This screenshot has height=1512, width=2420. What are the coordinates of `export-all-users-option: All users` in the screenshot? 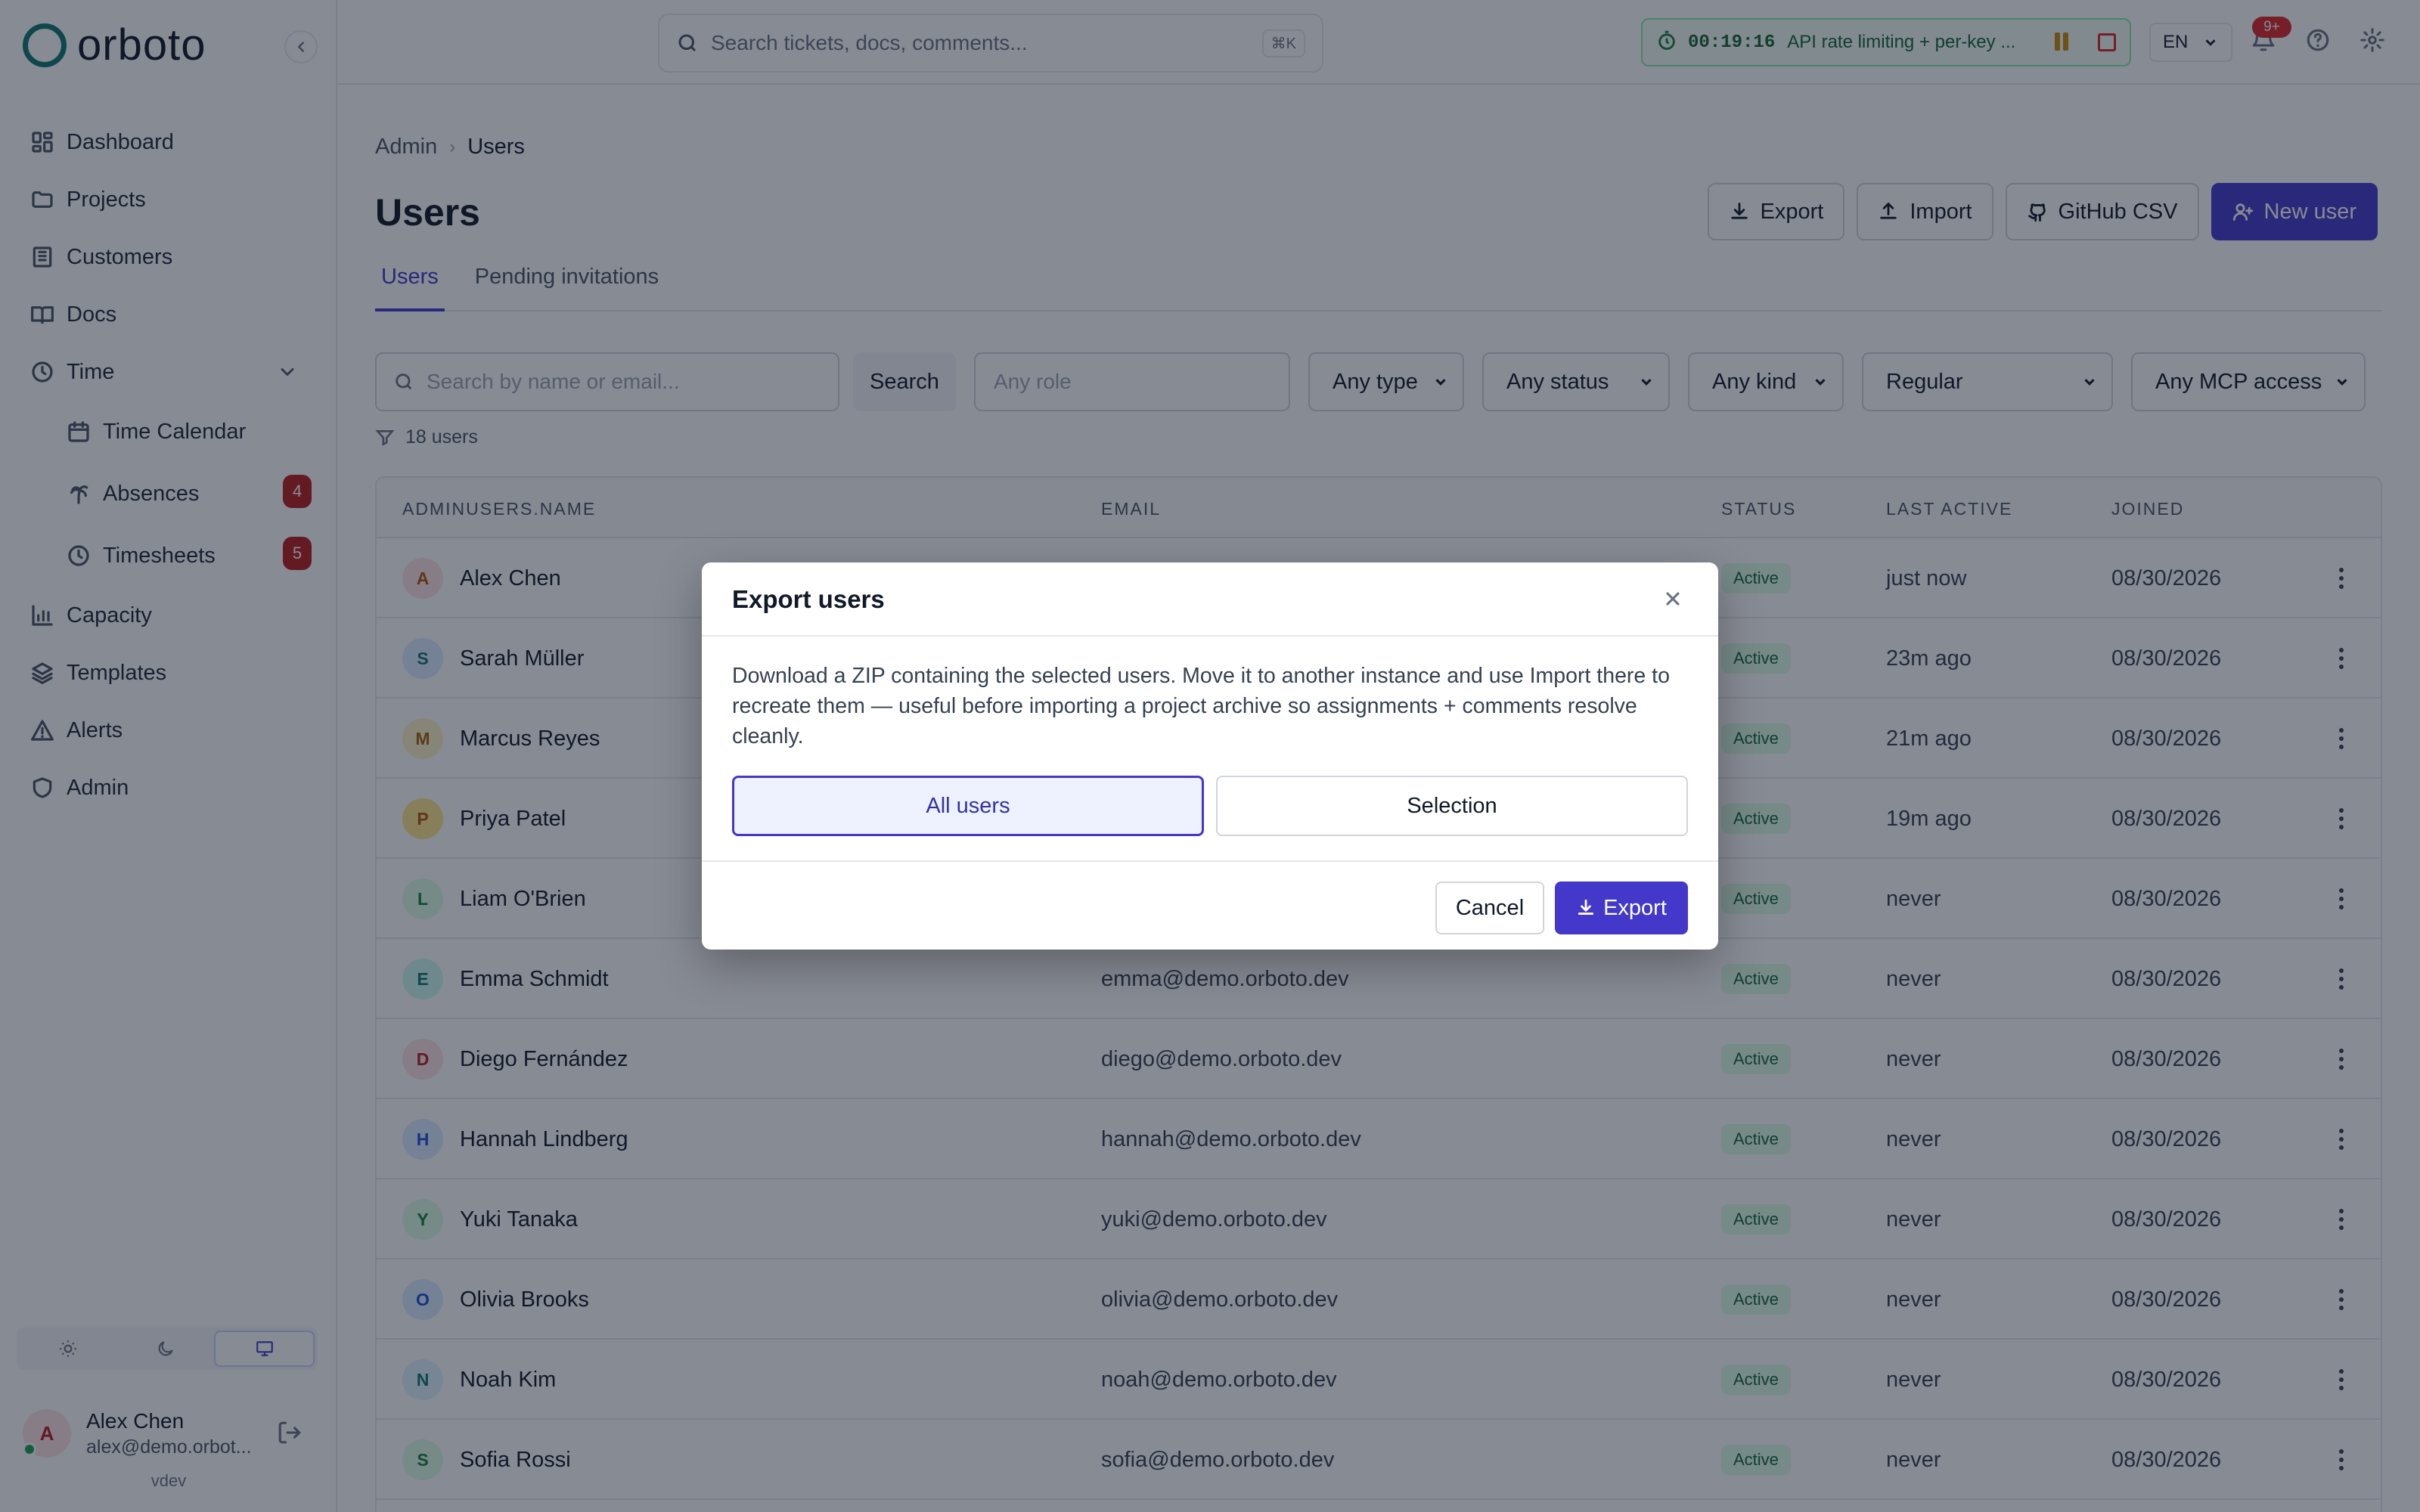 It's located at (968, 806).